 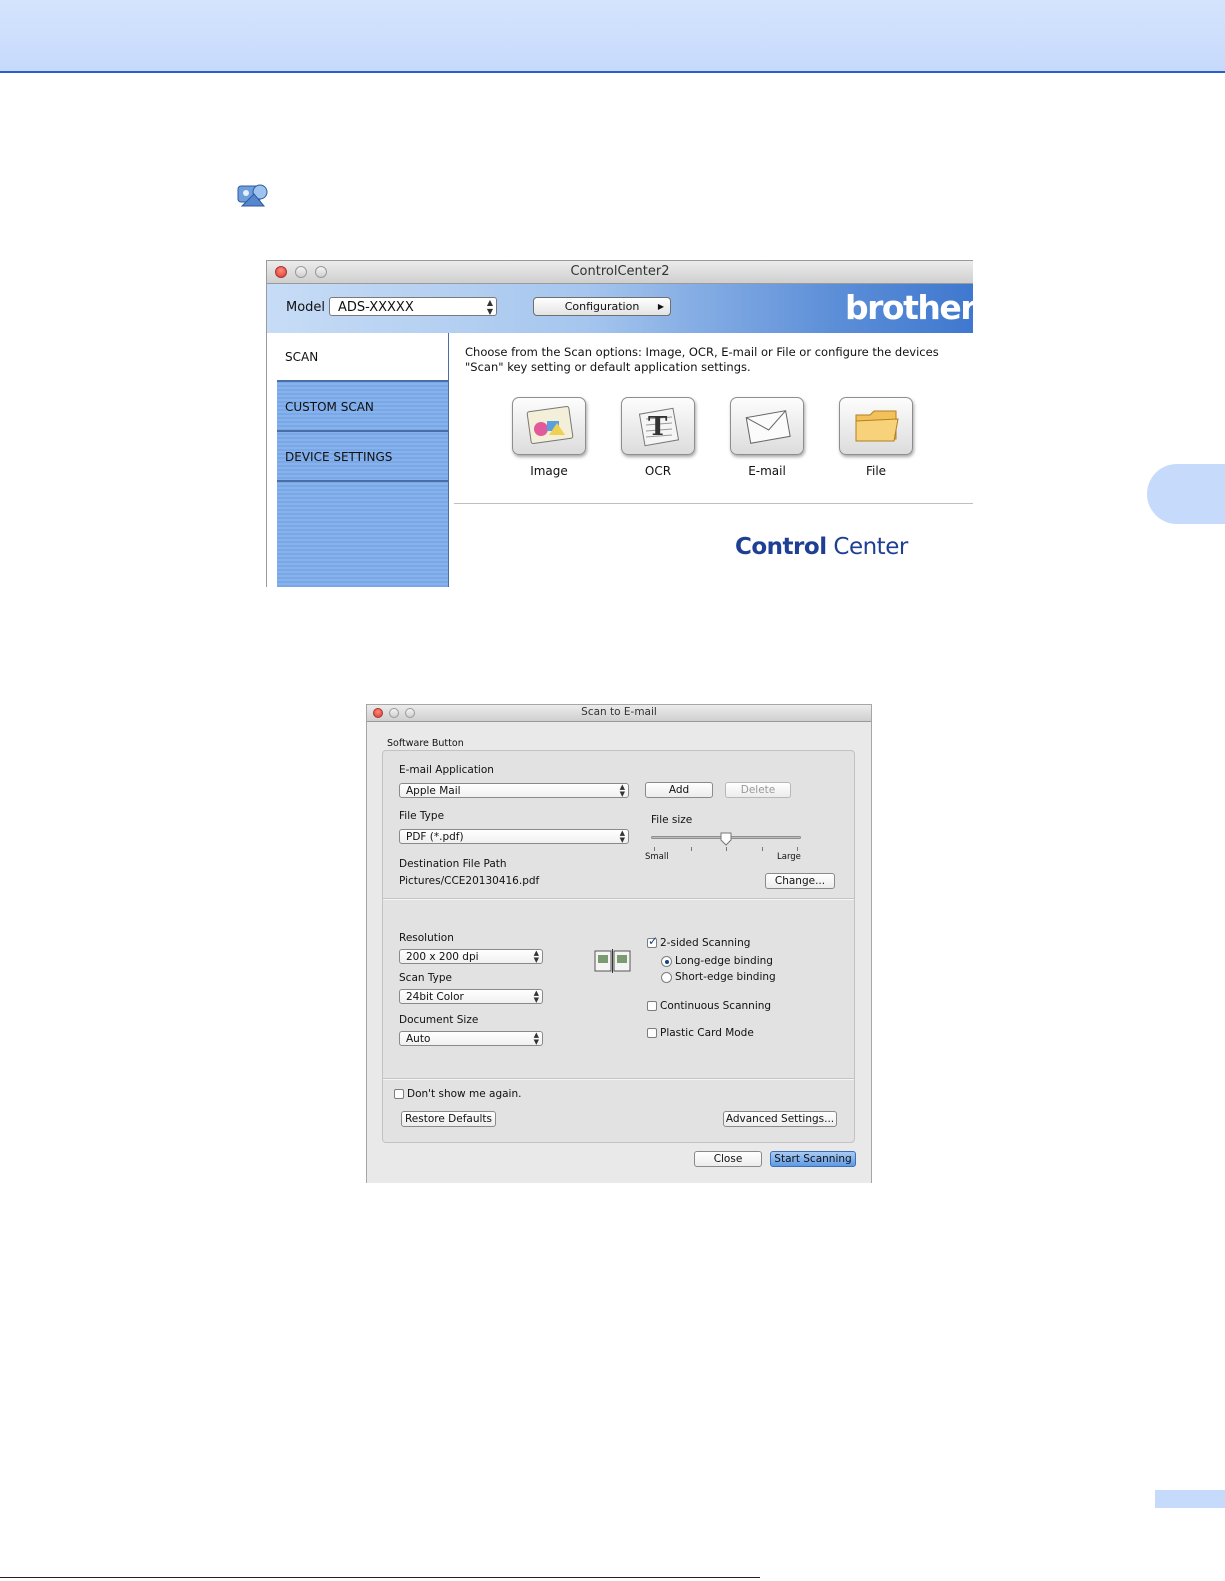 What do you see at coordinates (362, 357) in the screenshot?
I see `sidebar-item-scan: SCAN` at bounding box center [362, 357].